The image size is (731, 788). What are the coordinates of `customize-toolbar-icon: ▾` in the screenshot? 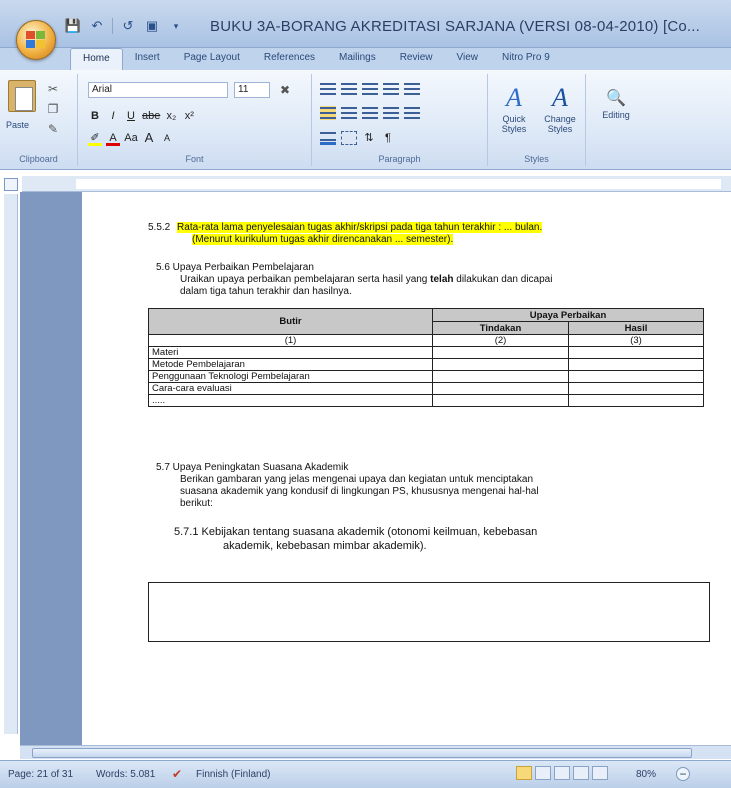 It's located at (176, 26).